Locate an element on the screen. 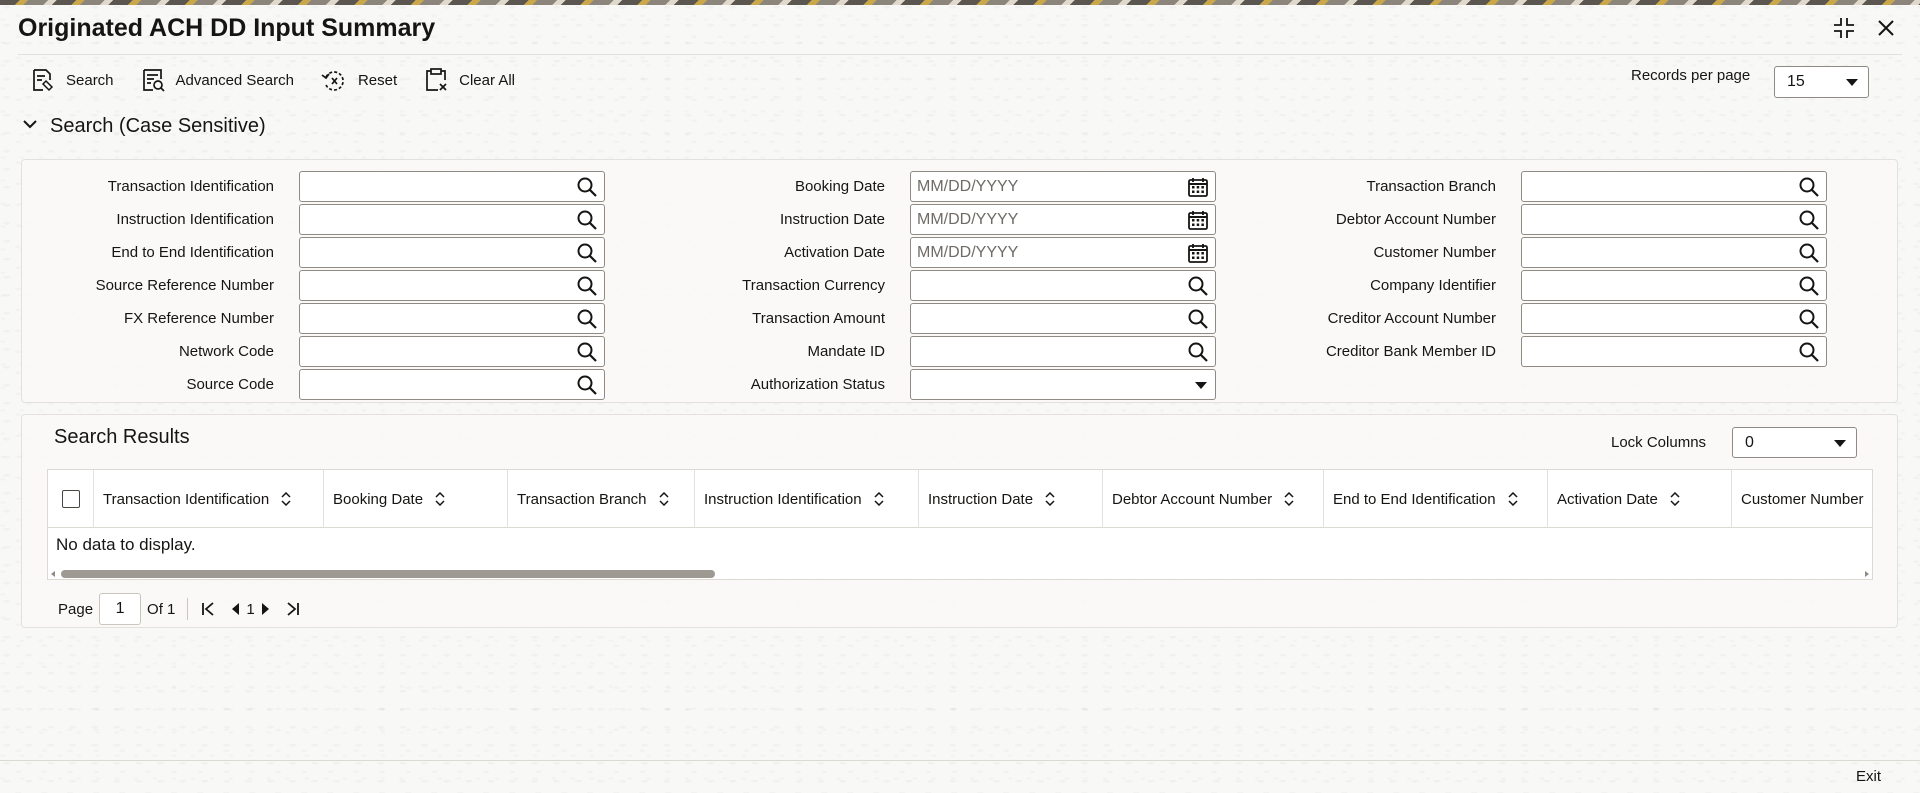 The image size is (1920, 793). clear-all-button-label: Clear All is located at coordinates (487, 80).